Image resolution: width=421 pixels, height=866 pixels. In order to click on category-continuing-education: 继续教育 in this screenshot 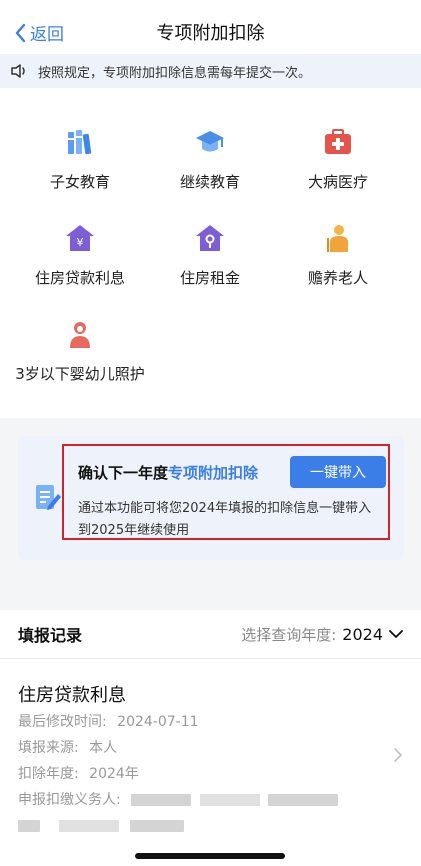, I will do `click(210, 160)`.